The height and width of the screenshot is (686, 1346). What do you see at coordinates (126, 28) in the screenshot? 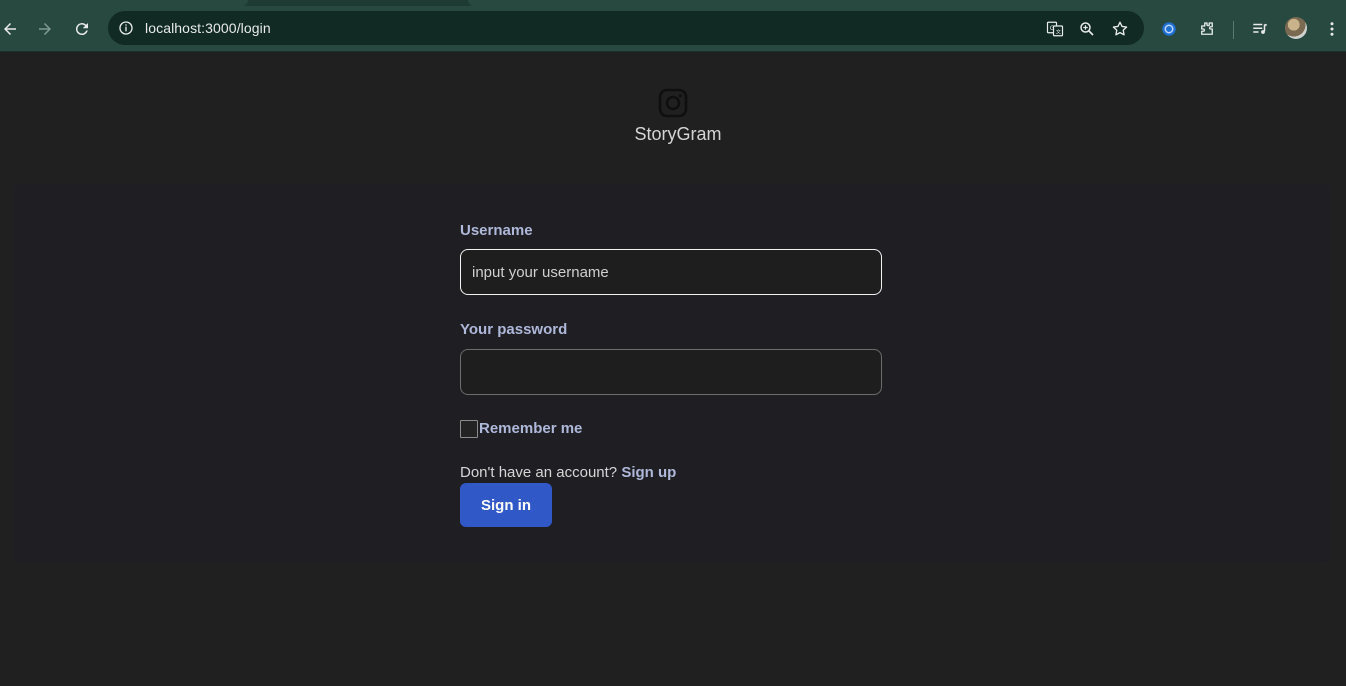
I see `site-info-icon` at bounding box center [126, 28].